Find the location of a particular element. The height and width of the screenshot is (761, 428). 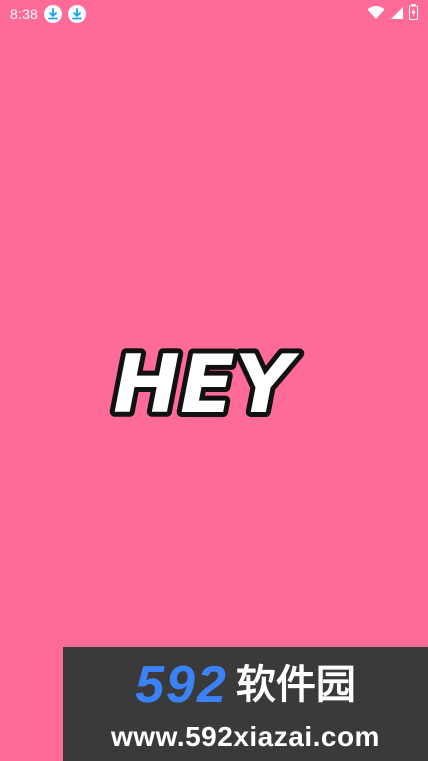

wifi-icon is located at coordinates (376, 14).